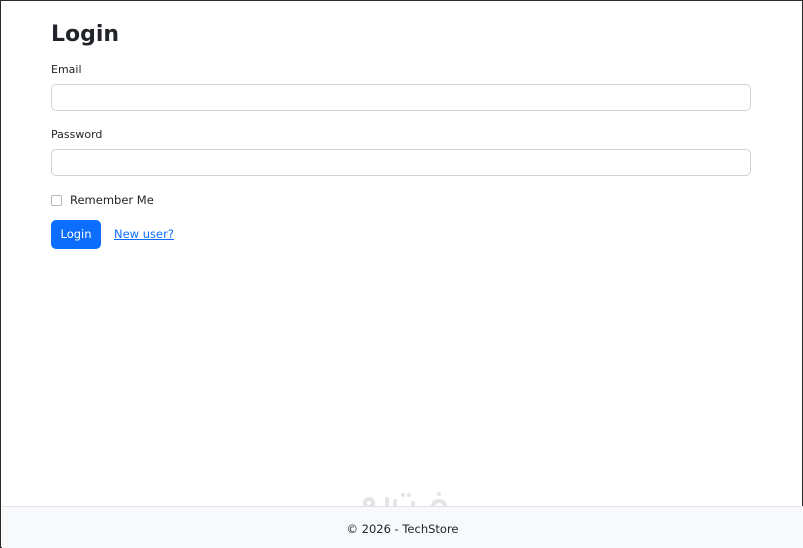 The width and height of the screenshot is (803, 548). I want to click on remember-me-label: Remember Me, so click(112, 200).